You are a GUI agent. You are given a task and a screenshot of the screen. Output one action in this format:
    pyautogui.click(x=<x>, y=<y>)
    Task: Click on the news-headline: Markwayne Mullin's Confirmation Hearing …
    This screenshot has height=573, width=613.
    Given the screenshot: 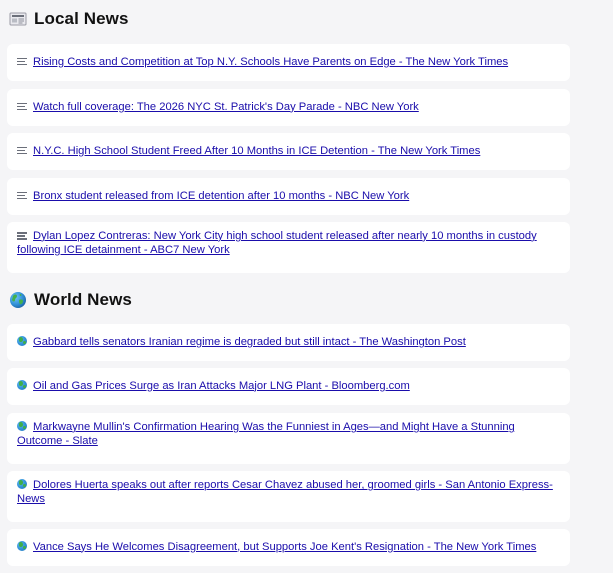 What is the action you would take?
    pyautogui.click(x=266, y=434)
    